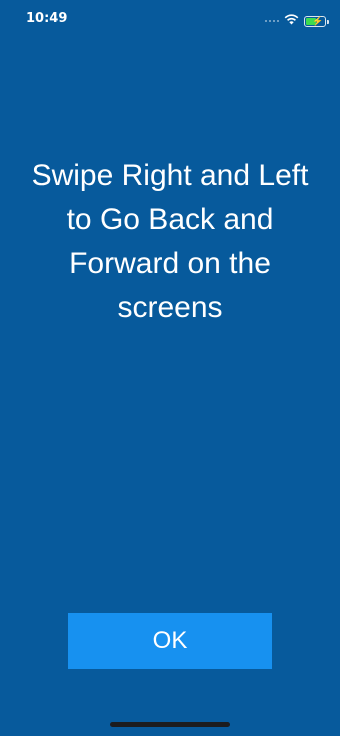 The image size is (340, 736). I want to click on home-indicator, so click(170, 724).